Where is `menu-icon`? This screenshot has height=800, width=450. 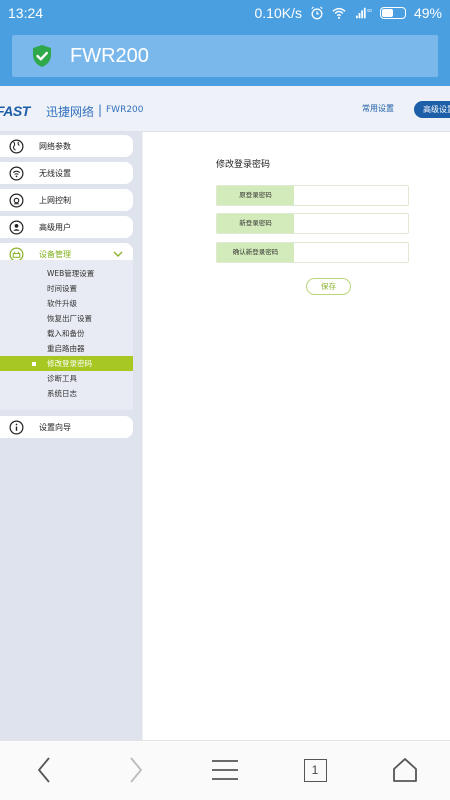 menu-icon is located at coordinates (225, 770).